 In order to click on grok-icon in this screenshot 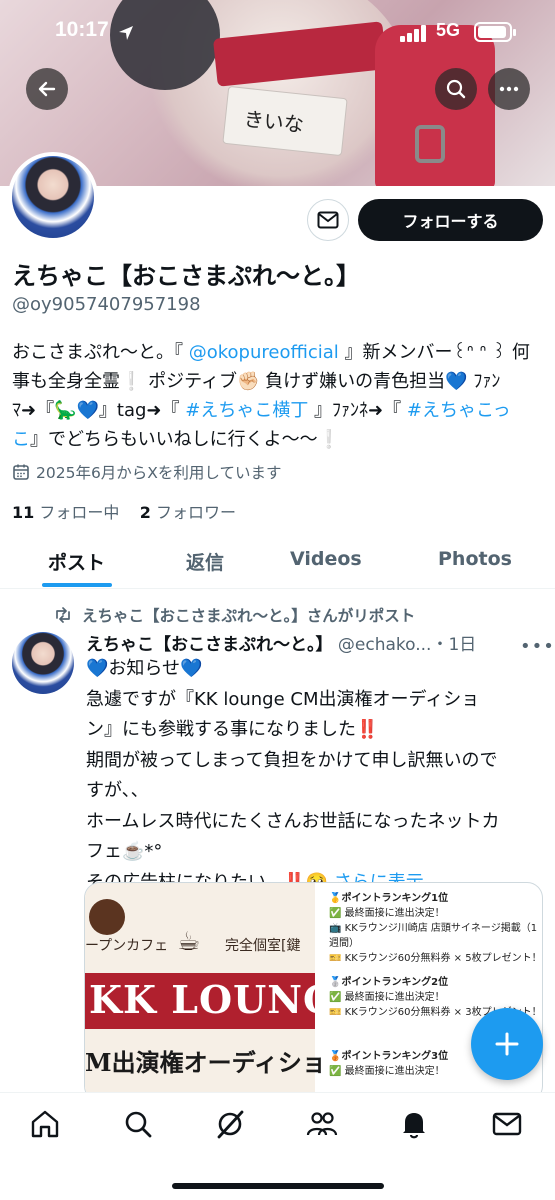, I will do `click(230, 1124)`.